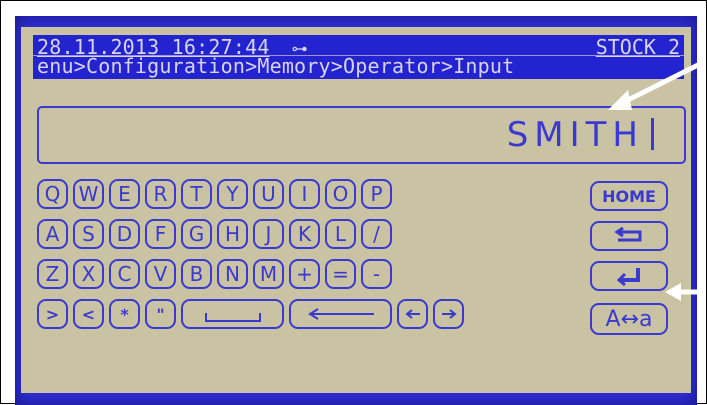 This screenshot has width=707, height=405. What do you see at coordinates (160, 314) in the screenshot?
I see `key-quote: "` at bounding box center [160, 314].